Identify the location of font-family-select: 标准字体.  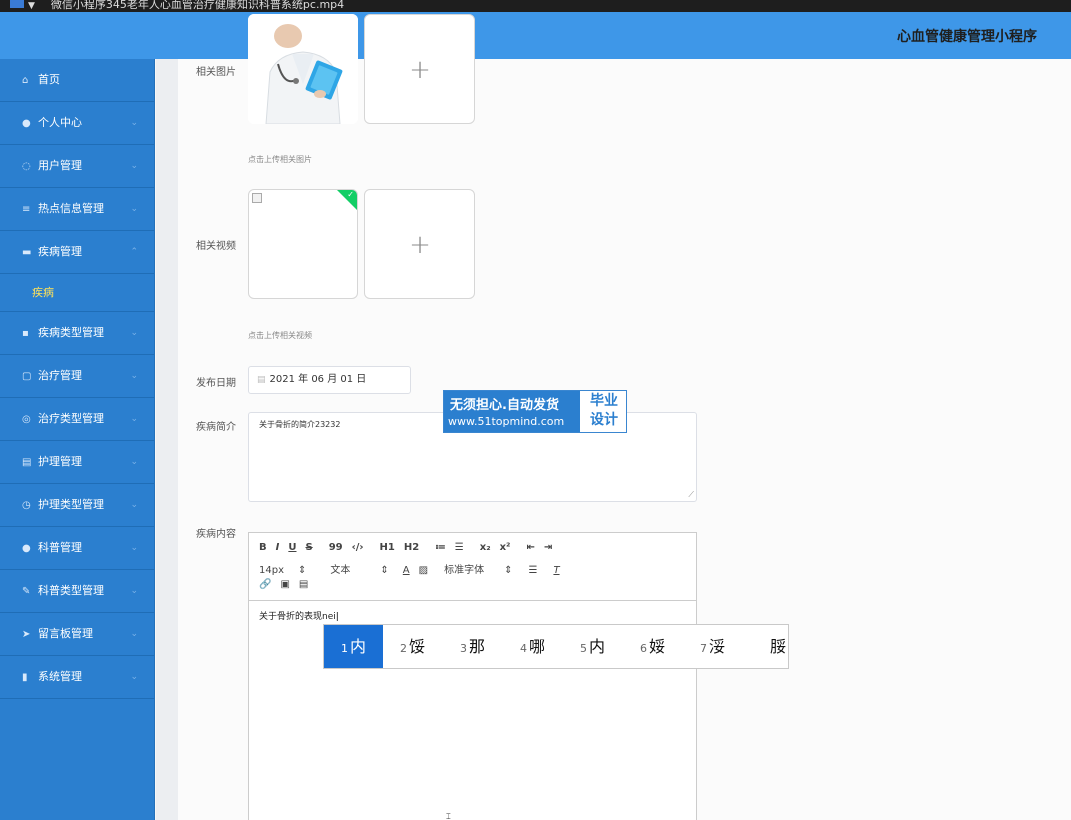
(464, 568).